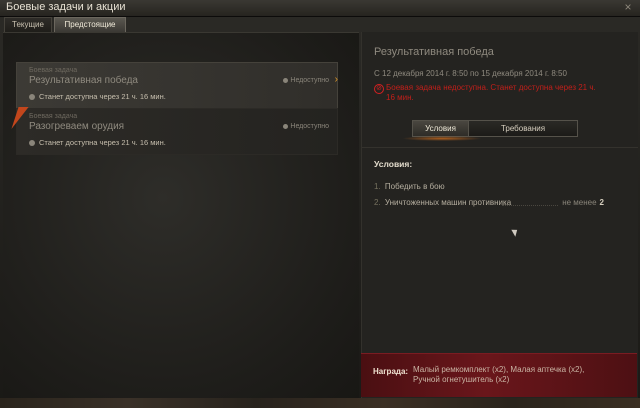  What do you see at coordinates (434, 52) in the screenshot?
I see `detail-title: Результативная победа` at bounding box center [434, 52].